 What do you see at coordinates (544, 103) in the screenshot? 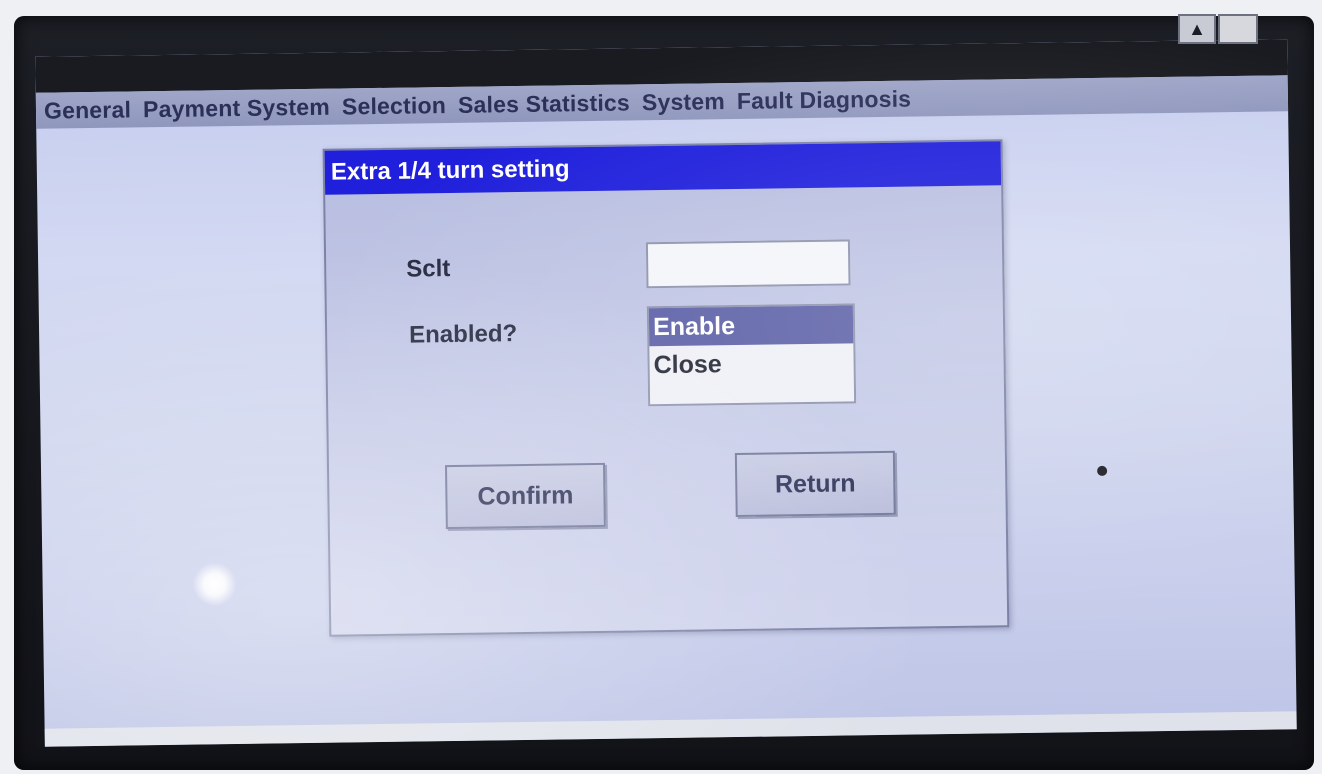
I see `menu-item-sales-statistics: Sales Statistics` at bounding box center [544, 103].